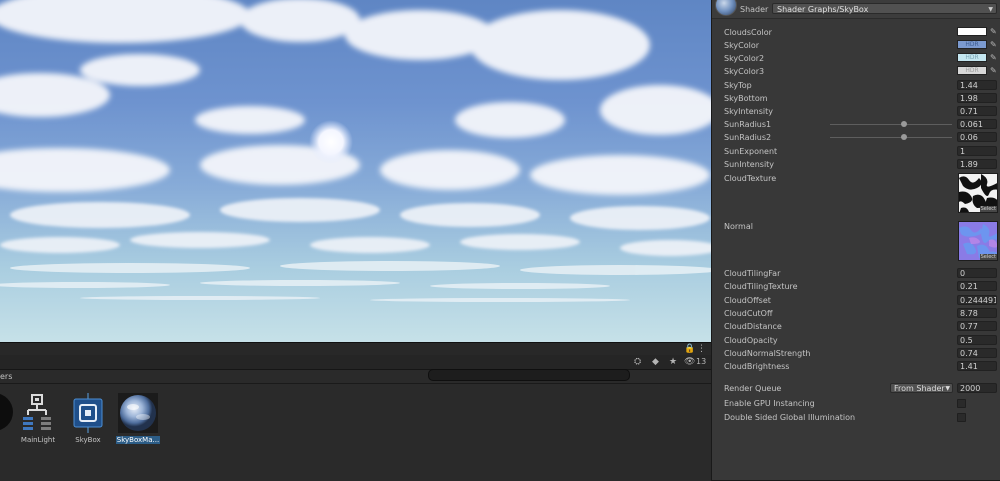 This screenshot has height=481, width=1000. I want to click on property-label-cloud-offset: CloudOffset, so click(747, 300).